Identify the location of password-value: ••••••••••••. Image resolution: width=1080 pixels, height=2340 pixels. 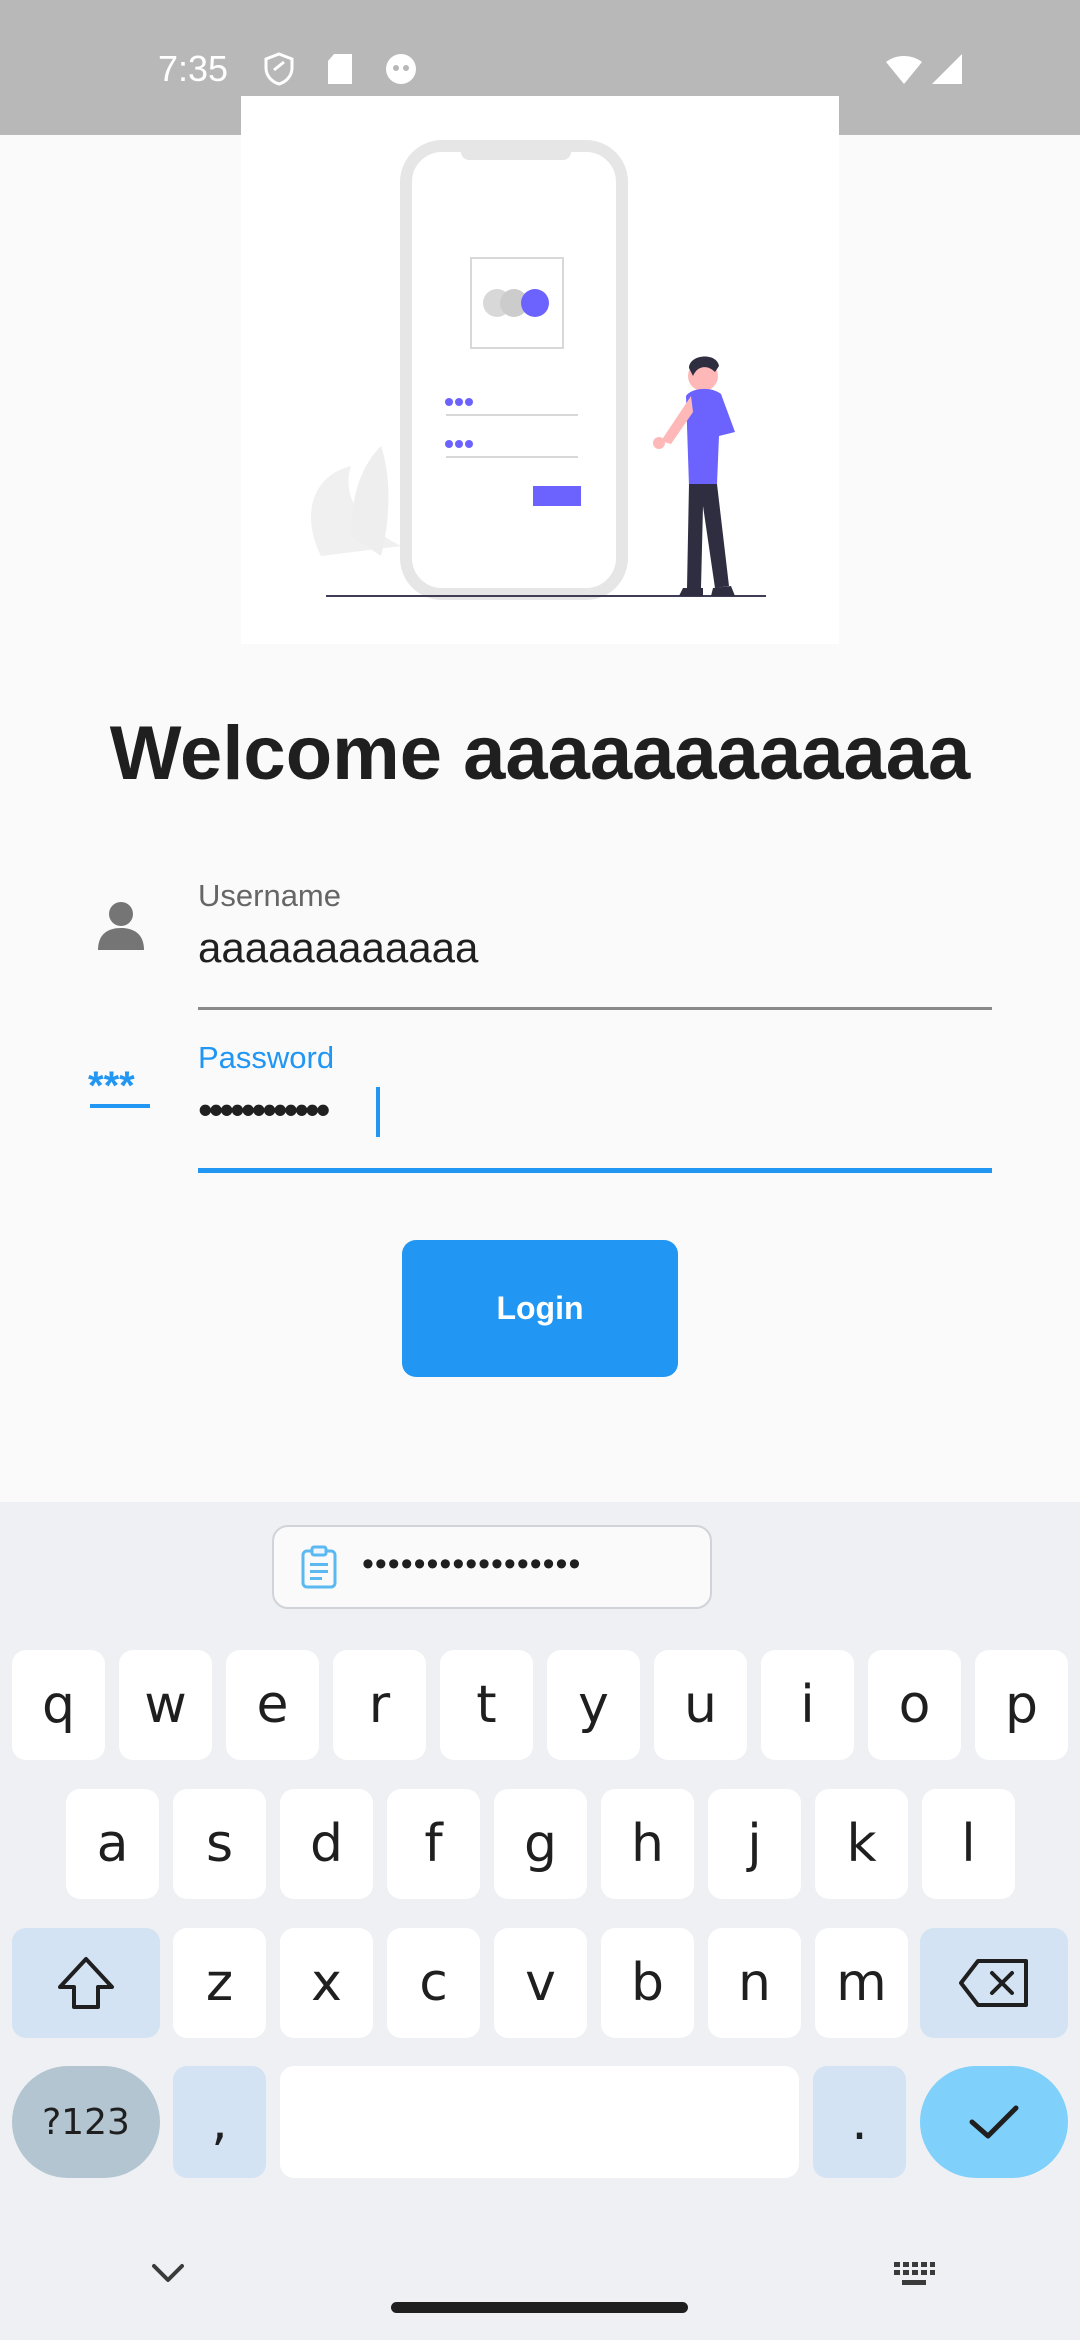
(264, 1109).